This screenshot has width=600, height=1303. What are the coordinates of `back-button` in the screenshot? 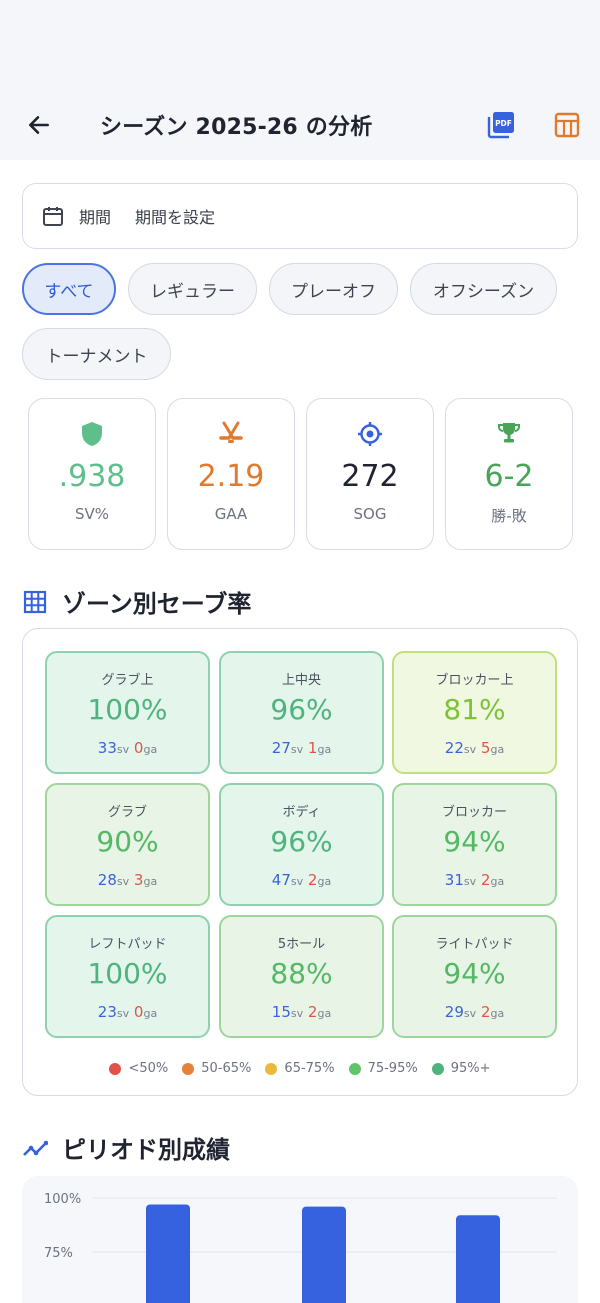 It's located at (39, 125).